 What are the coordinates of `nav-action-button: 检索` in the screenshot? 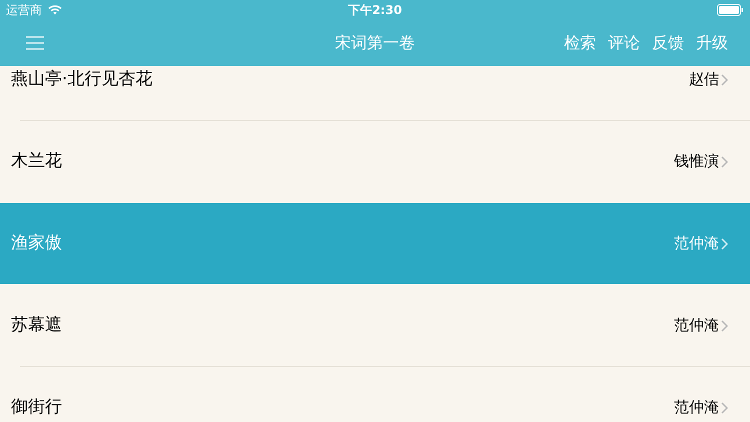 It's located at (580, 43).